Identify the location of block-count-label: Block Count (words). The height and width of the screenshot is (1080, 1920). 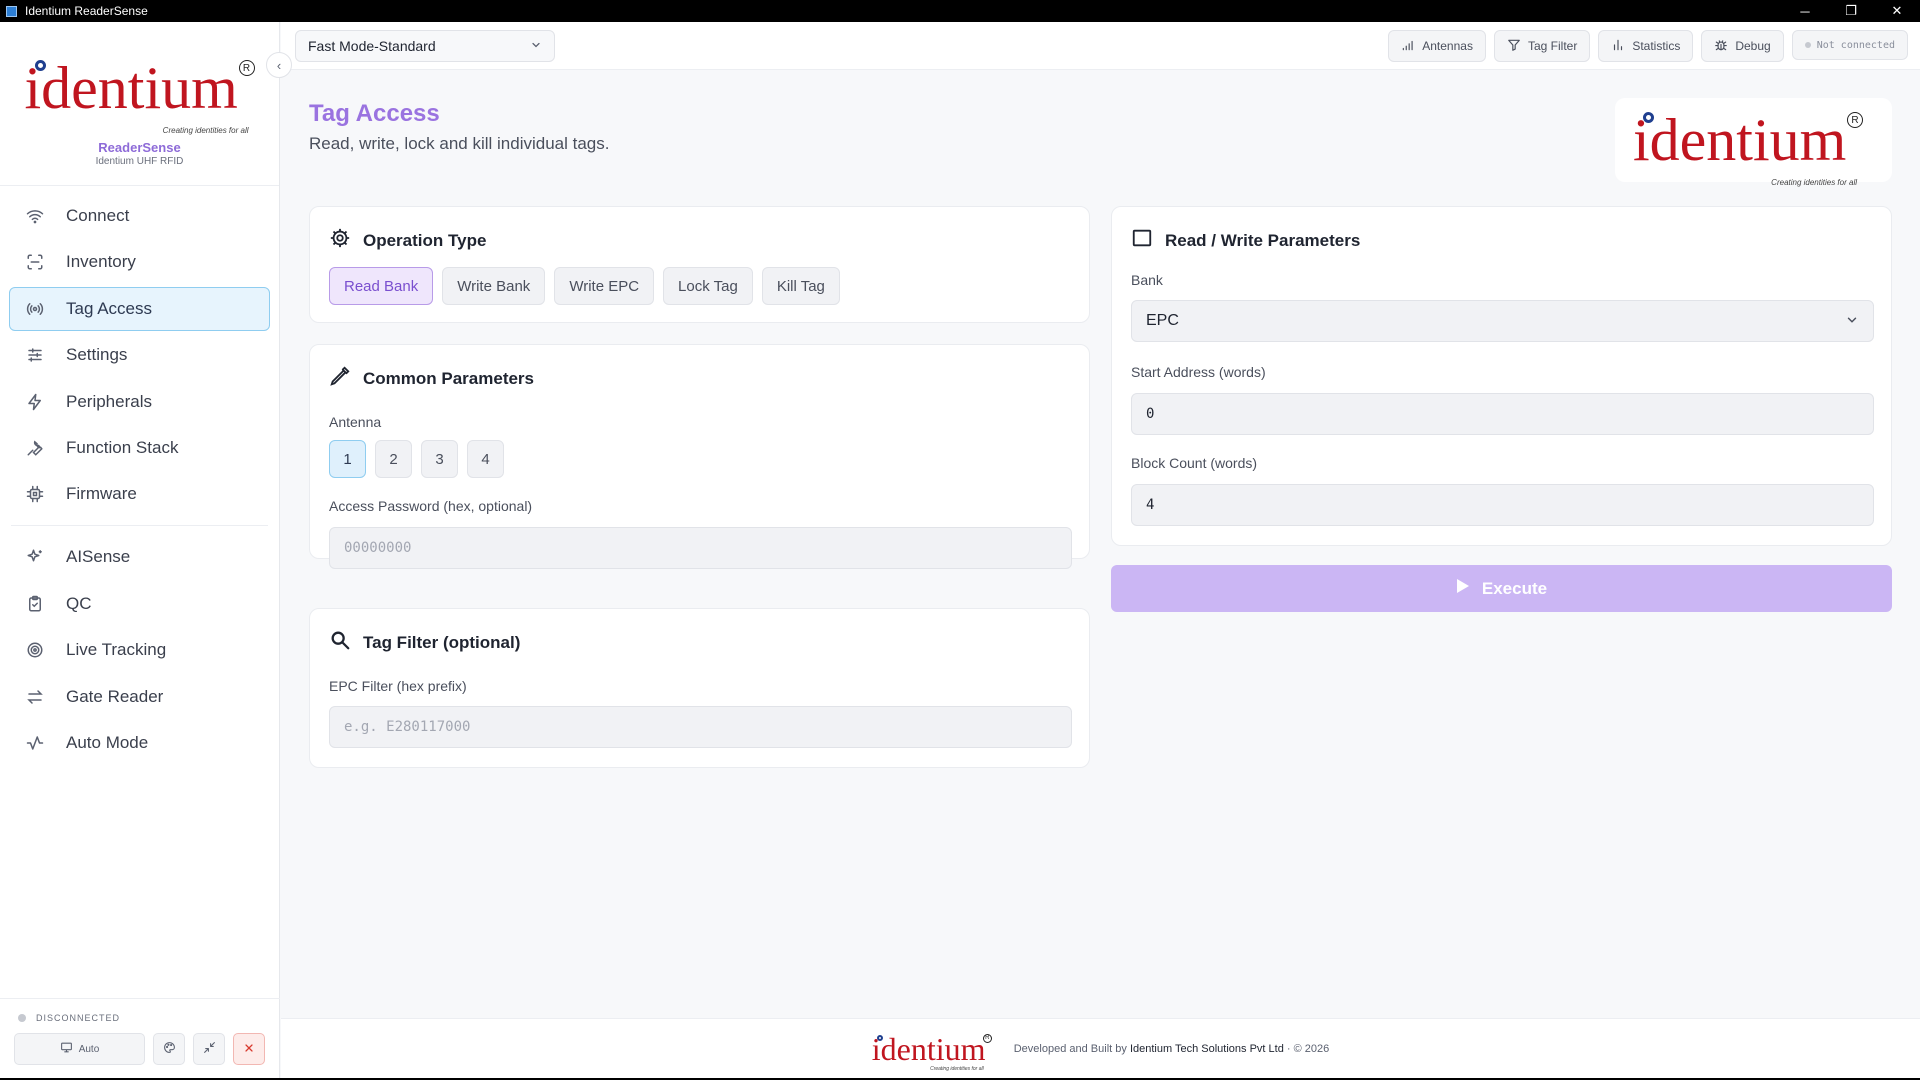
(1194, 463).